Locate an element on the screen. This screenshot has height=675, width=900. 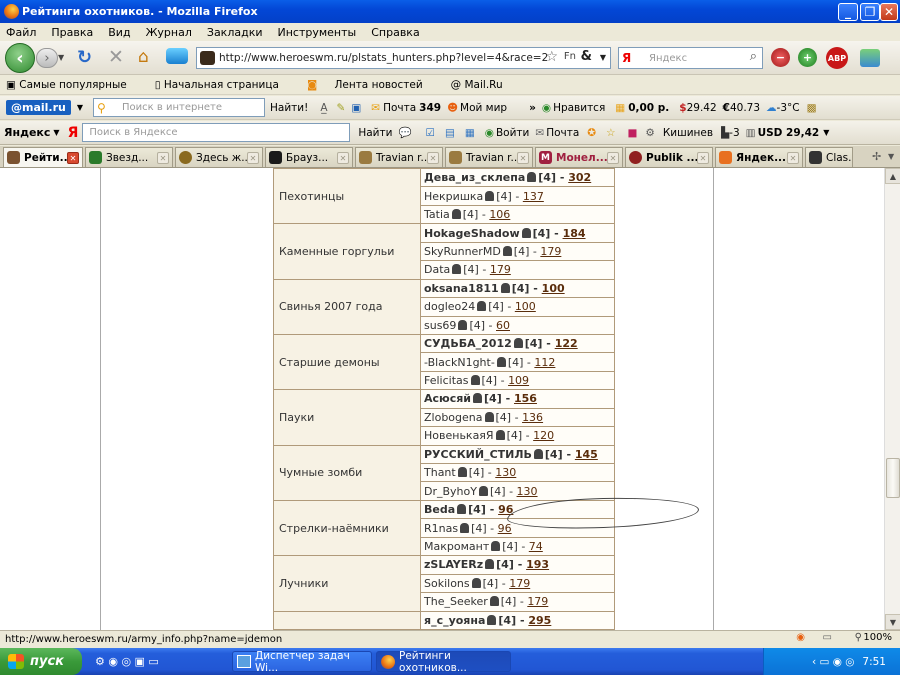
bookmark-star-icon: ☆ is located at coordinates (551, 57).